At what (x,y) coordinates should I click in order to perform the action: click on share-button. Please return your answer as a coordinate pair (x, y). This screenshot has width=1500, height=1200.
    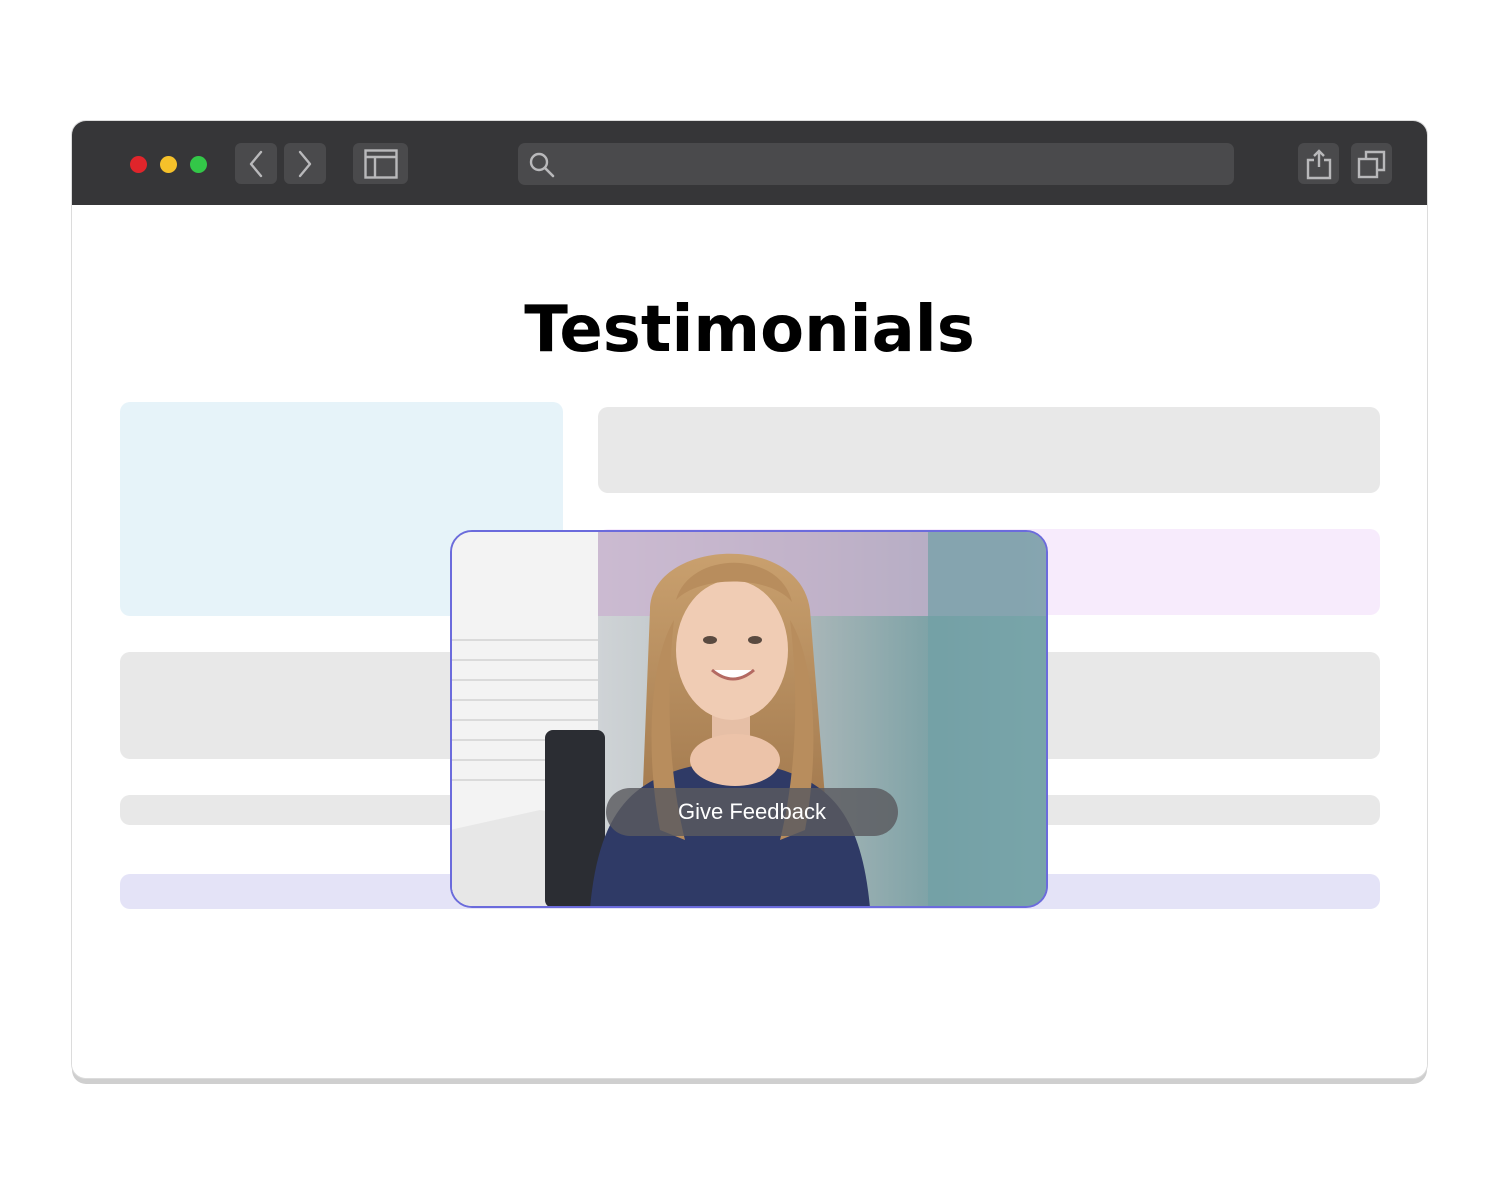
    Looking at the image, I should click on (1318, 163).